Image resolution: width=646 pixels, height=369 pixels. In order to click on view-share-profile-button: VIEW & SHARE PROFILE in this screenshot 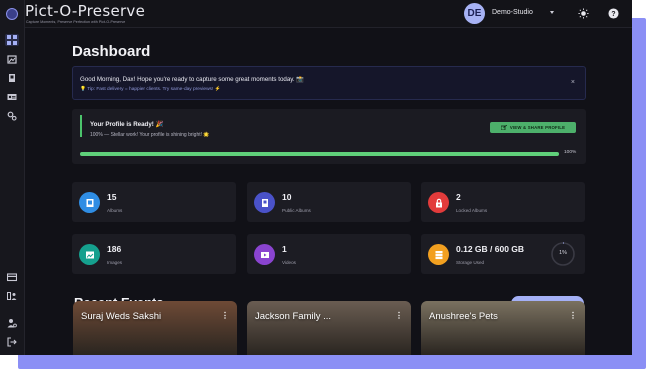, I will do `click(533, 127)`.